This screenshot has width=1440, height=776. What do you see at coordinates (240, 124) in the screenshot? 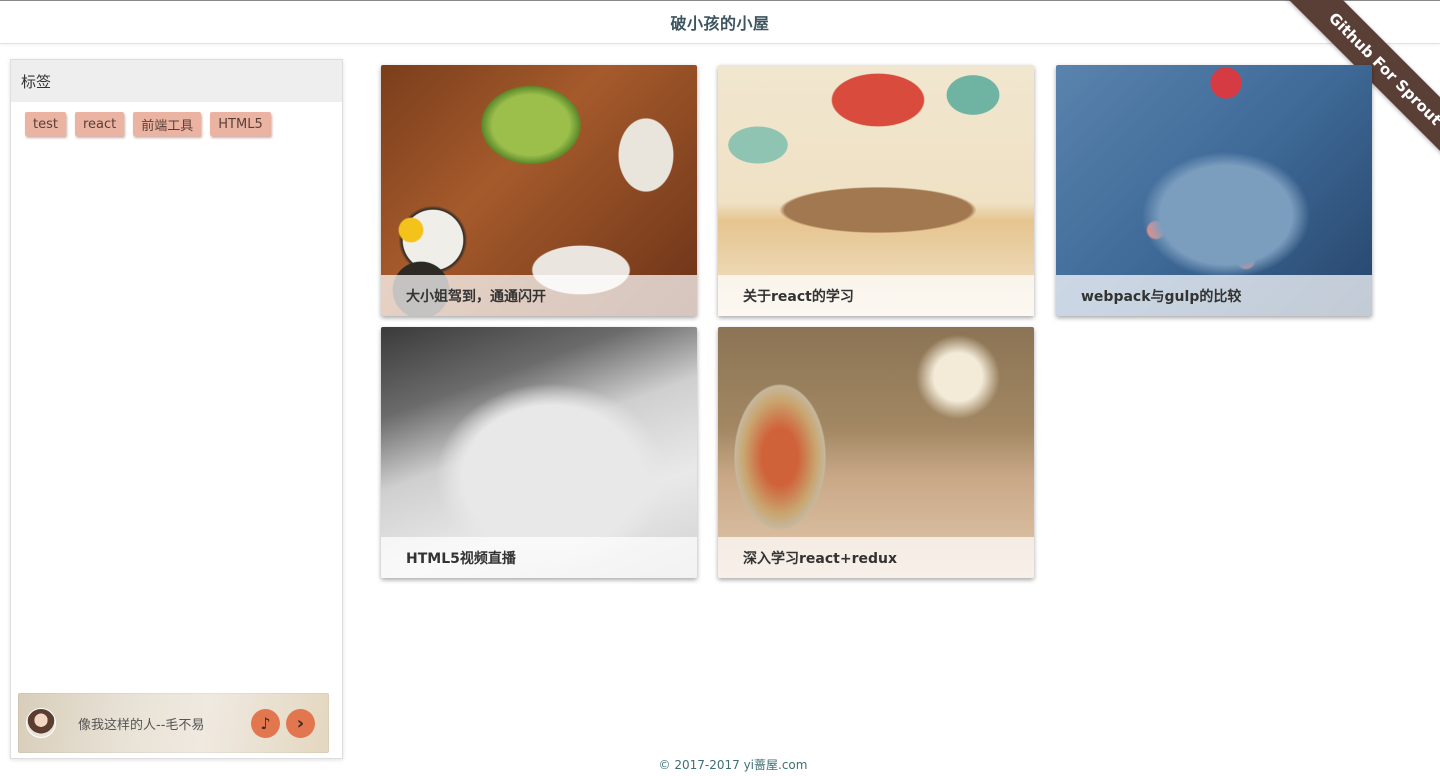
I see `tag-html5: HTML5` at bounding box center [240, 124].